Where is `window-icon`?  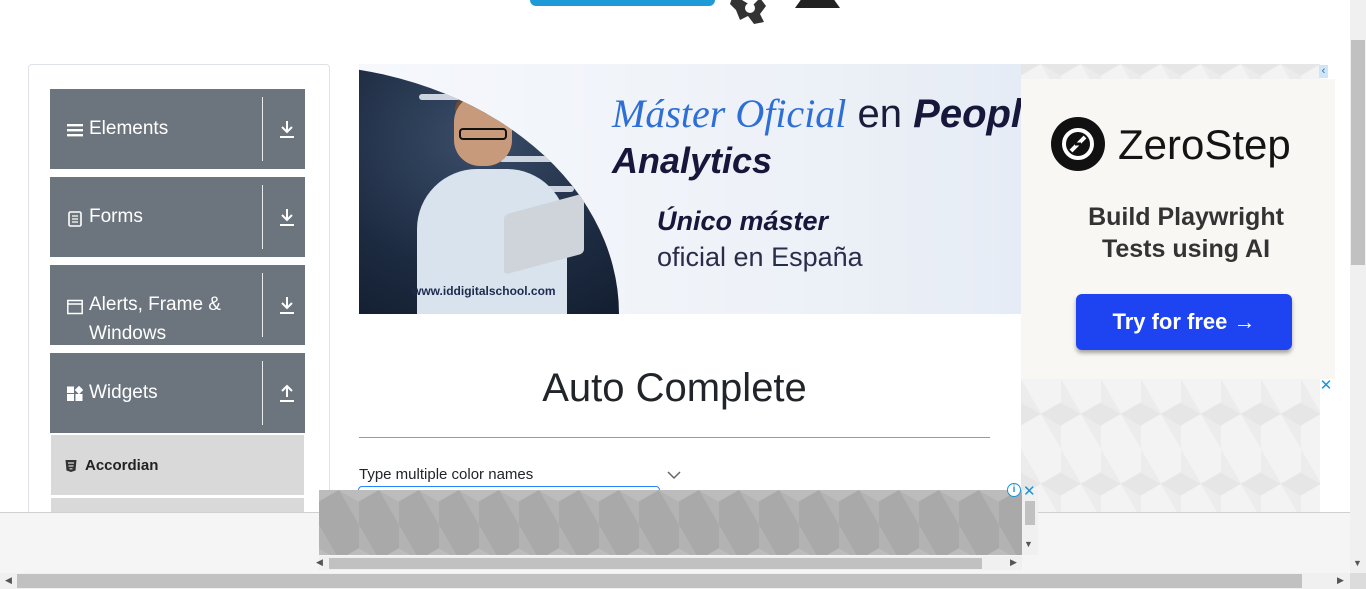
window-icon is located at coordinates (75, 307).